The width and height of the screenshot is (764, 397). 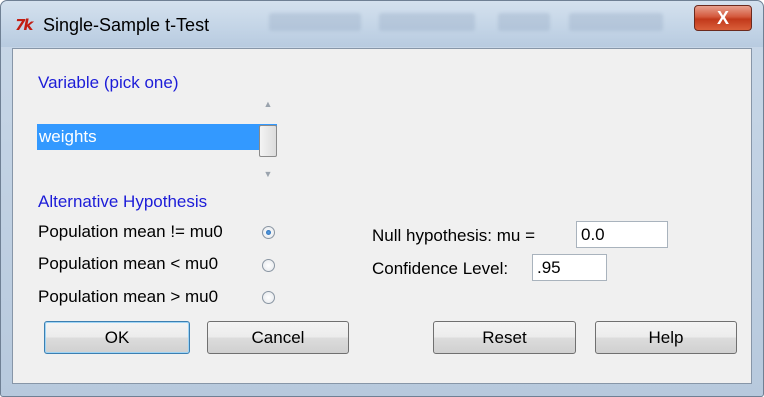 I want to click on title-bar: 7k Single-Sample t-Test X, so click(x=382, y=24).